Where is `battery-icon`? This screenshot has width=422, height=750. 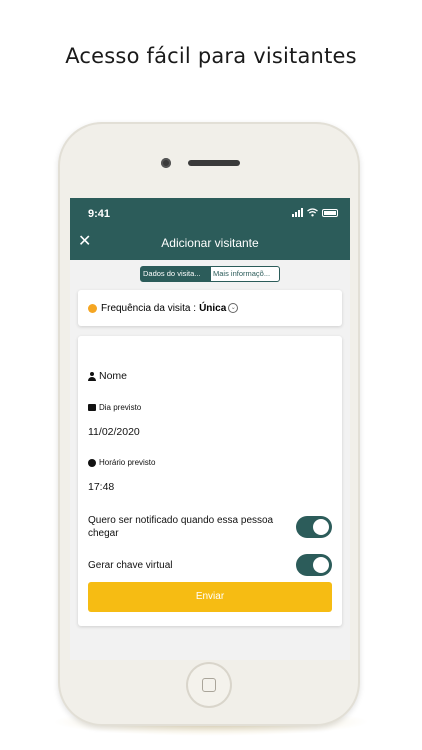 battery-icon is located at coordinates (330, 212).